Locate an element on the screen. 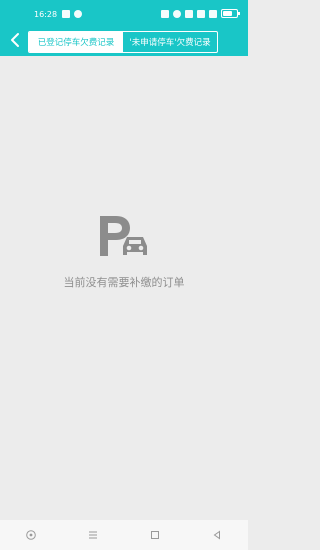  back-button is located at coordinates (15, 40).